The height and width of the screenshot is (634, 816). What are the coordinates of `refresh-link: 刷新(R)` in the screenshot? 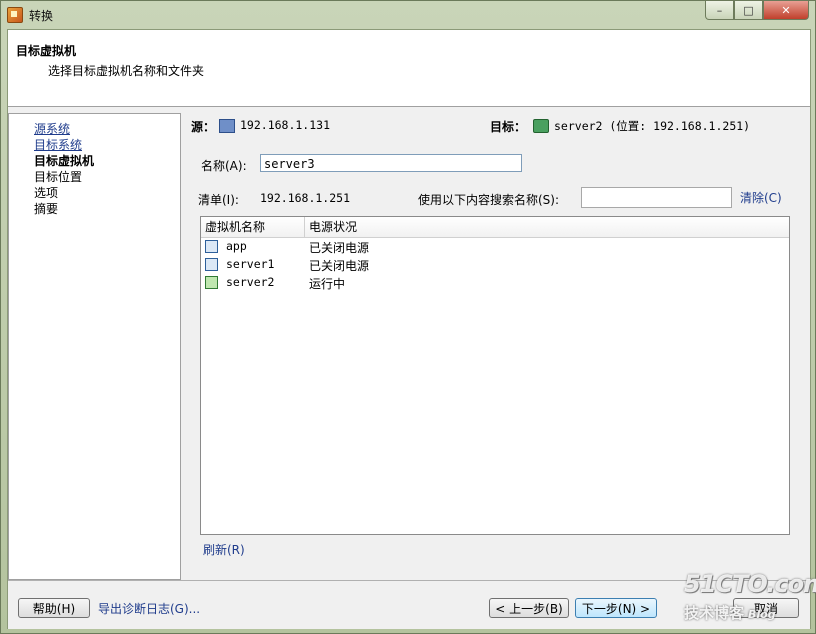 It's located at (224, 549).